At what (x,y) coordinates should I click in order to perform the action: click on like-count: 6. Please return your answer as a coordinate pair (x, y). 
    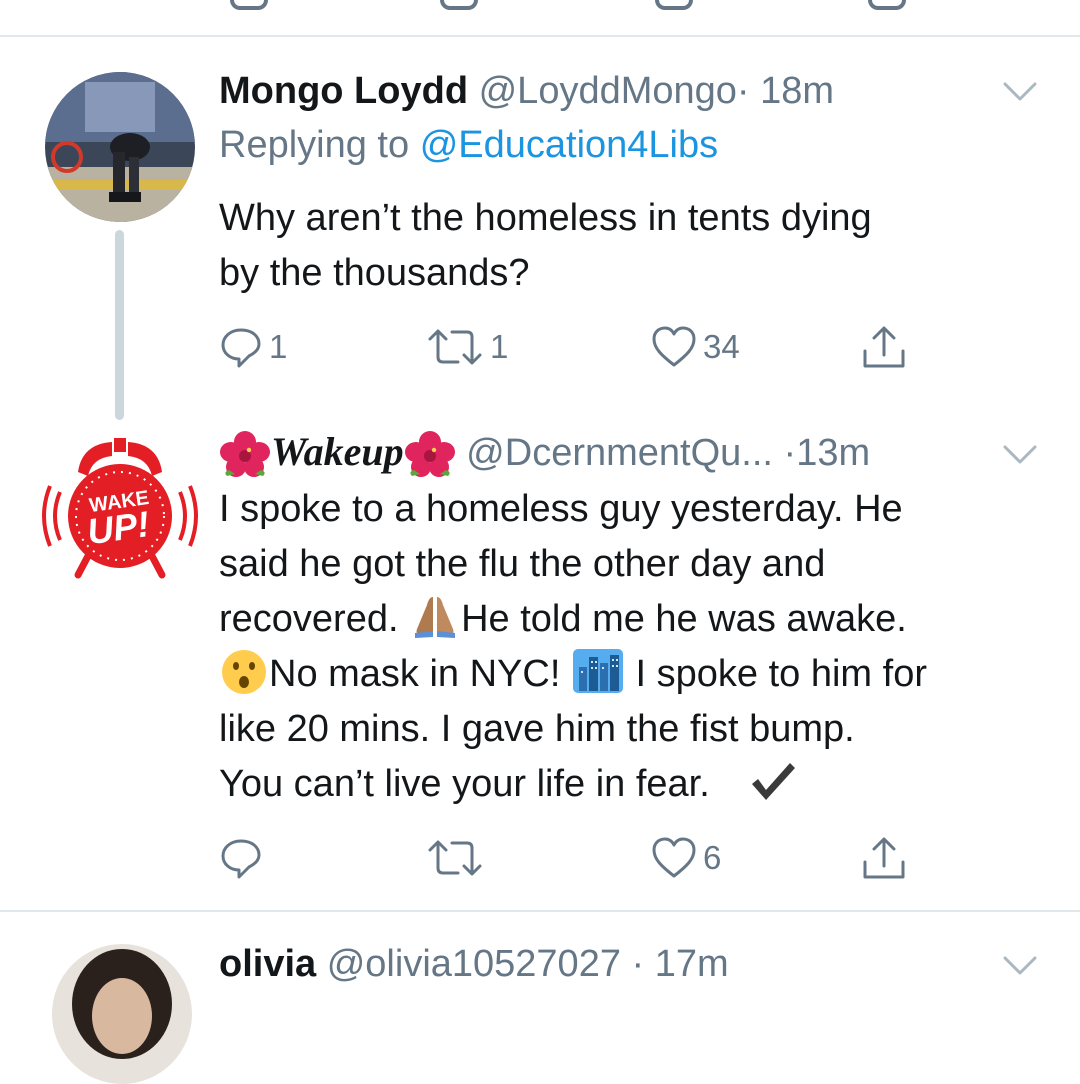
    Looking at the image, I should click on (712, 857).